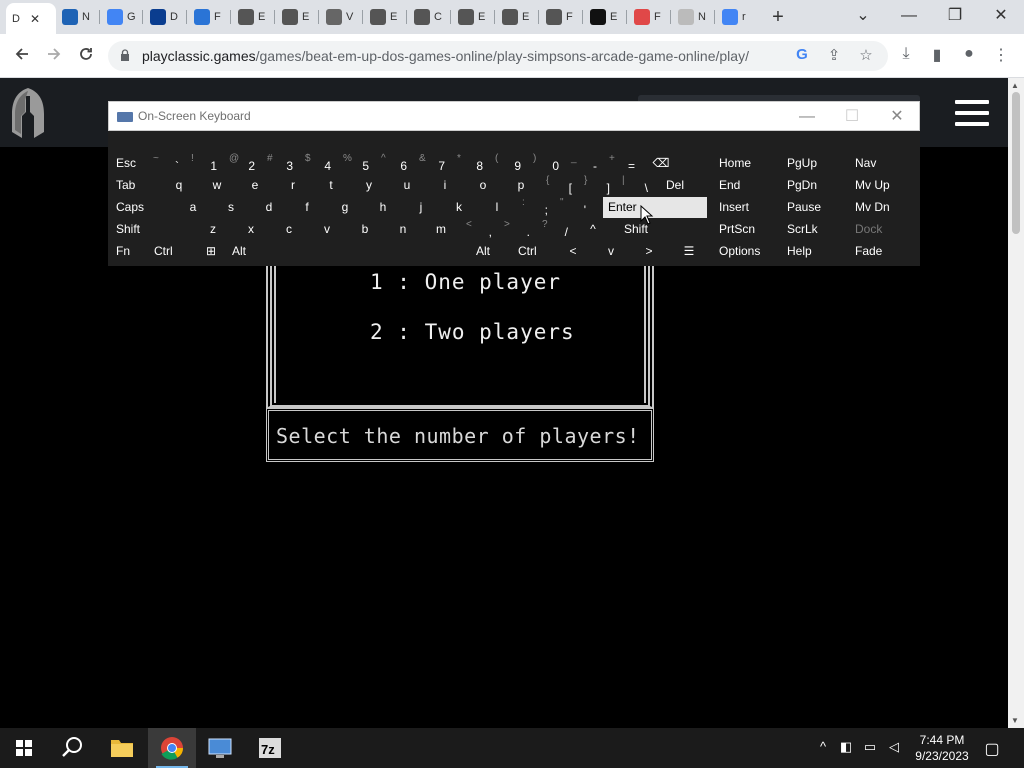  Describe the element at coordinates (1015, 85) in the screenshot. I see `scroll-up-arrow-icon: ▲` at that location.